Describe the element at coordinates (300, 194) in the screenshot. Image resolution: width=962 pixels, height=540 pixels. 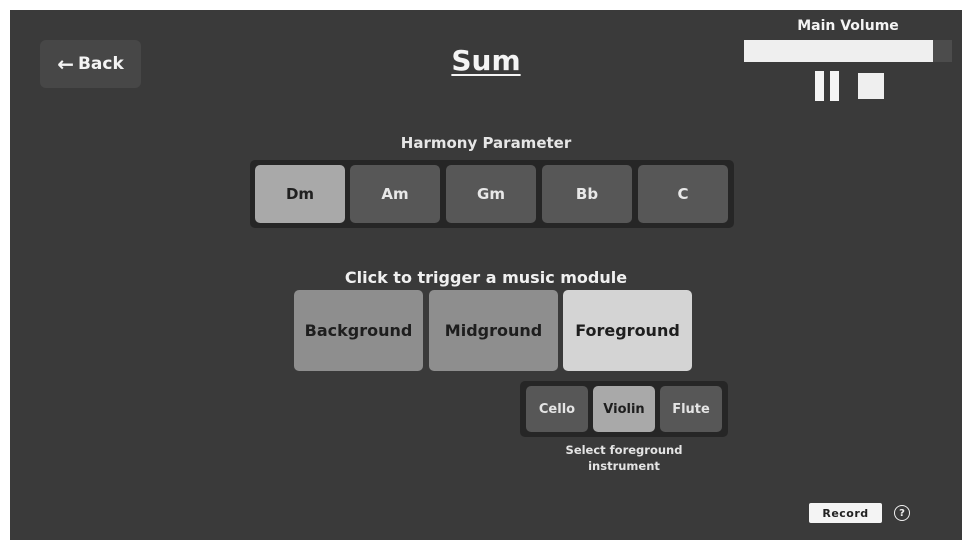
I see `chord-button-dm: Dm` at that location.